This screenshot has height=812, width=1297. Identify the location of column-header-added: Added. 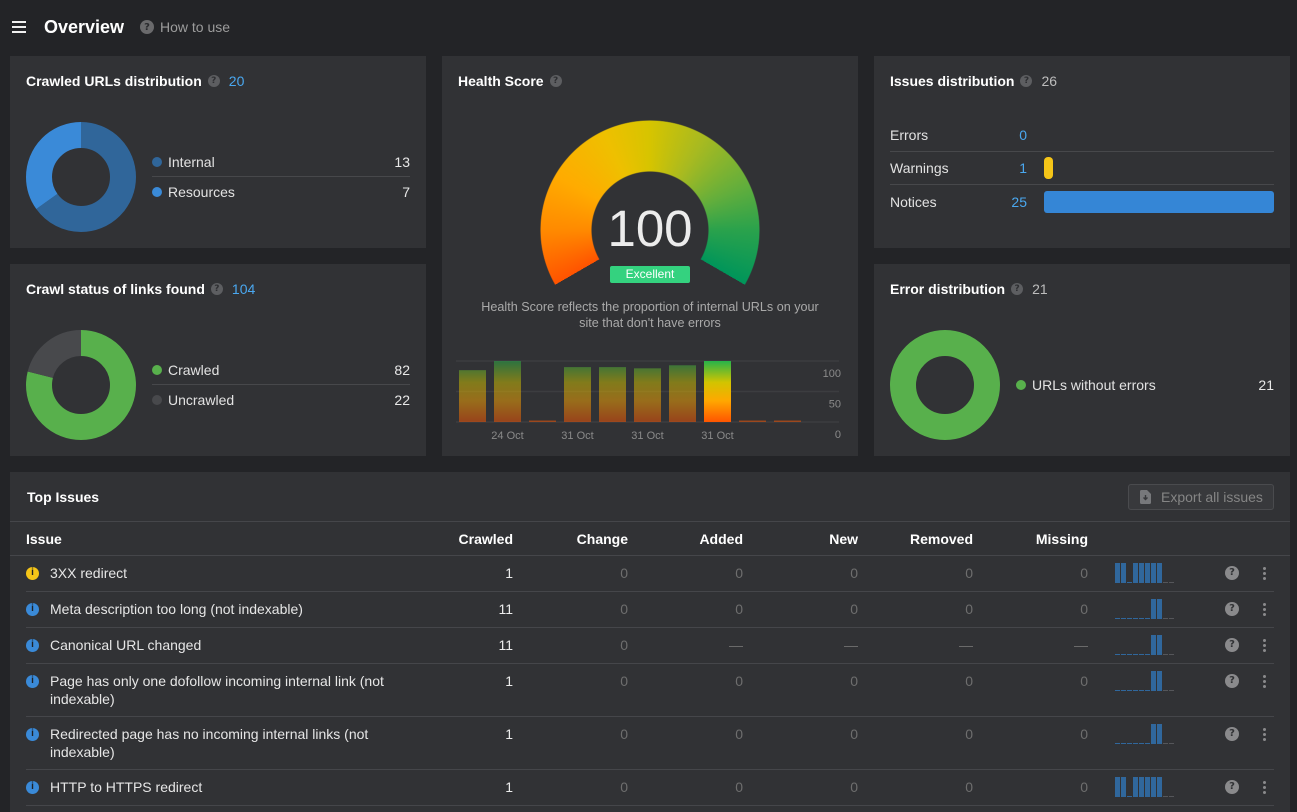
(685, 539).